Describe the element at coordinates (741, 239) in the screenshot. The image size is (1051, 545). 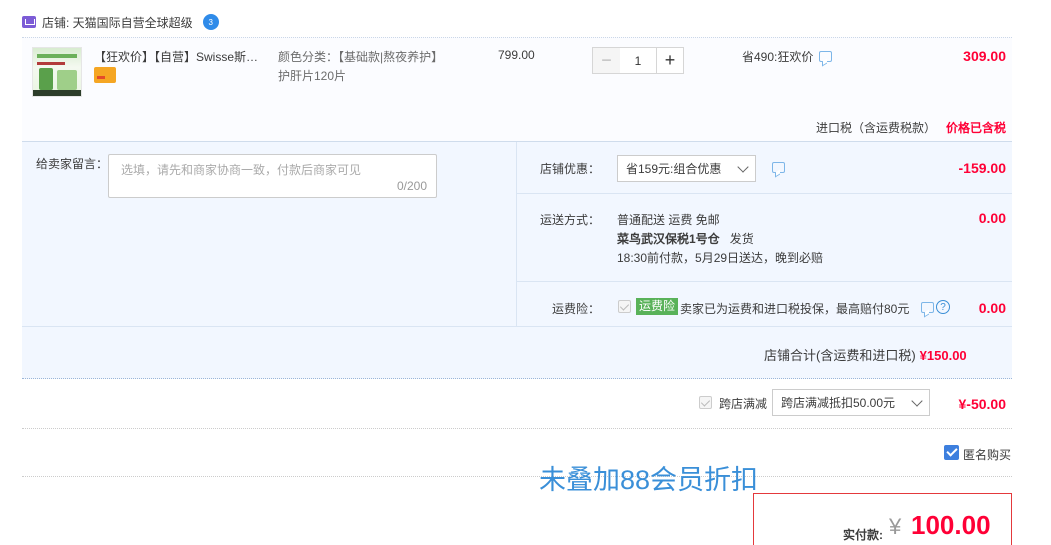
I see `shipping-flag: 发货` at that location.